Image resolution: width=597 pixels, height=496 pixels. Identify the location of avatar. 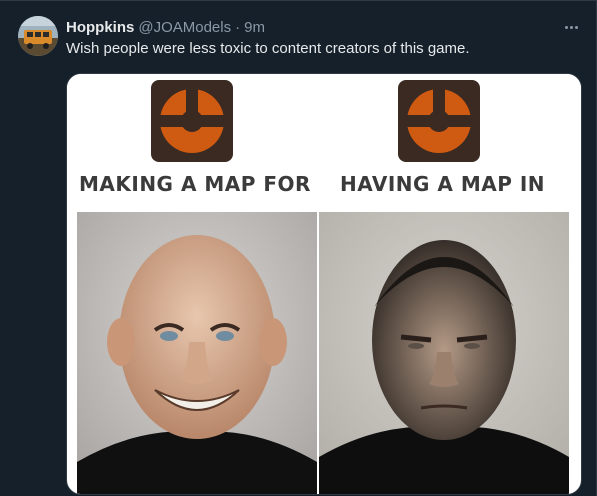
(38, 36).